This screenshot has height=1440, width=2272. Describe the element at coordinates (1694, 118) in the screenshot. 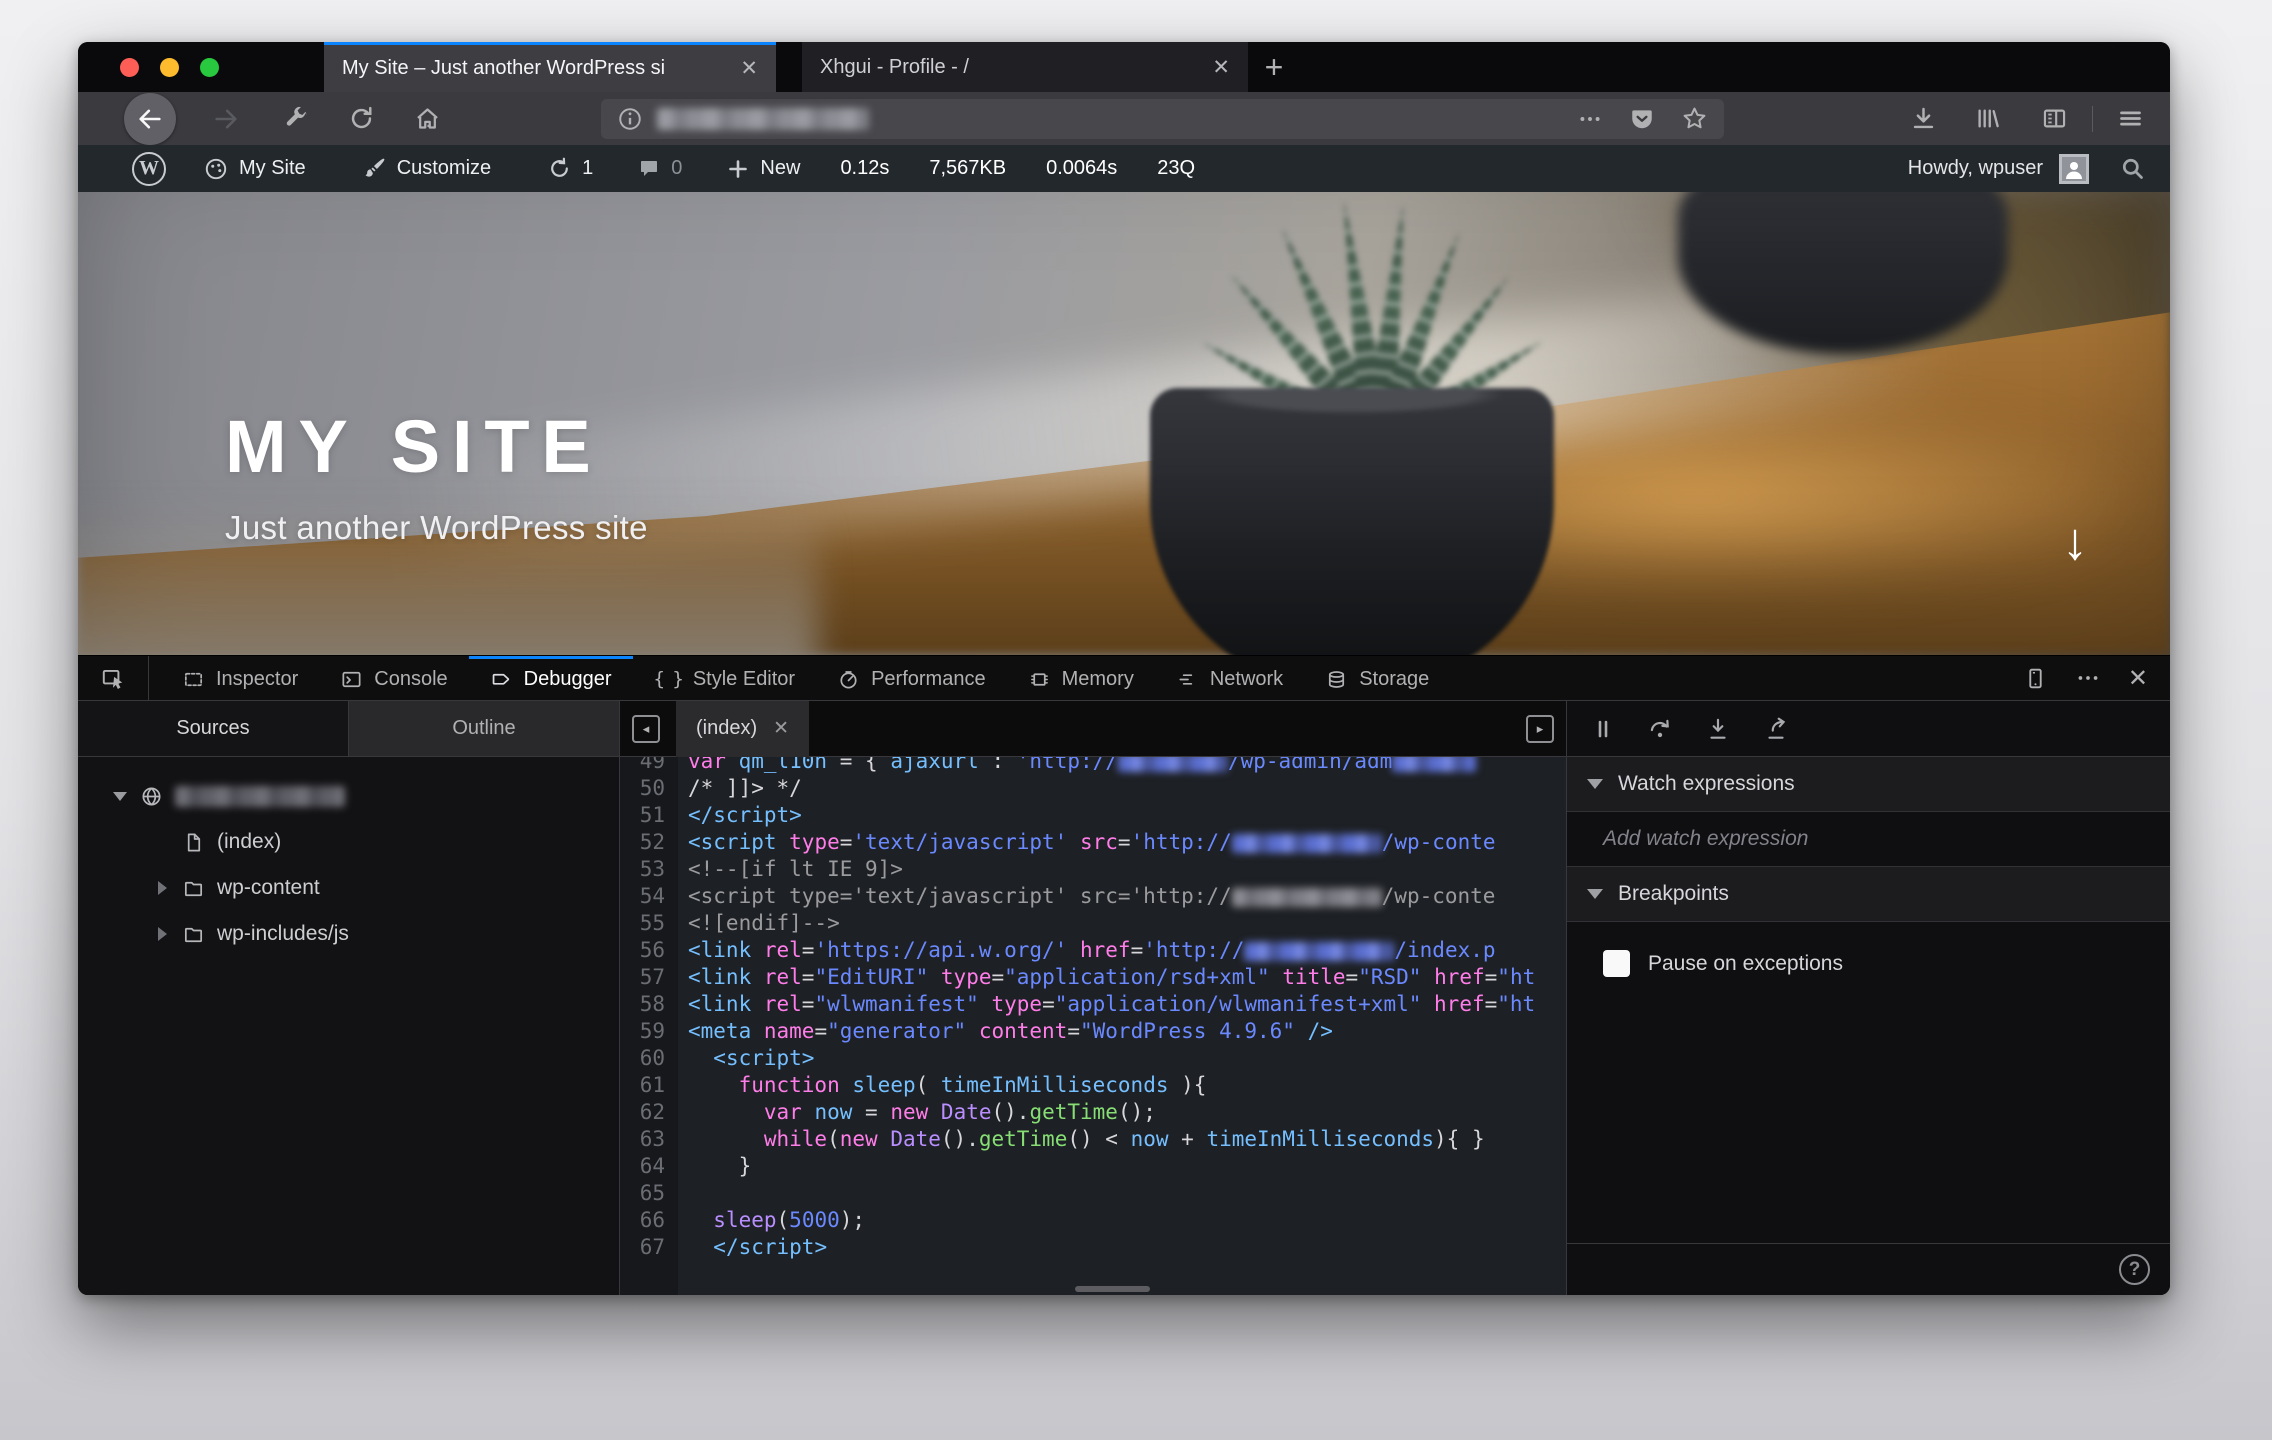

I see `bookmark-star-button` at that location.